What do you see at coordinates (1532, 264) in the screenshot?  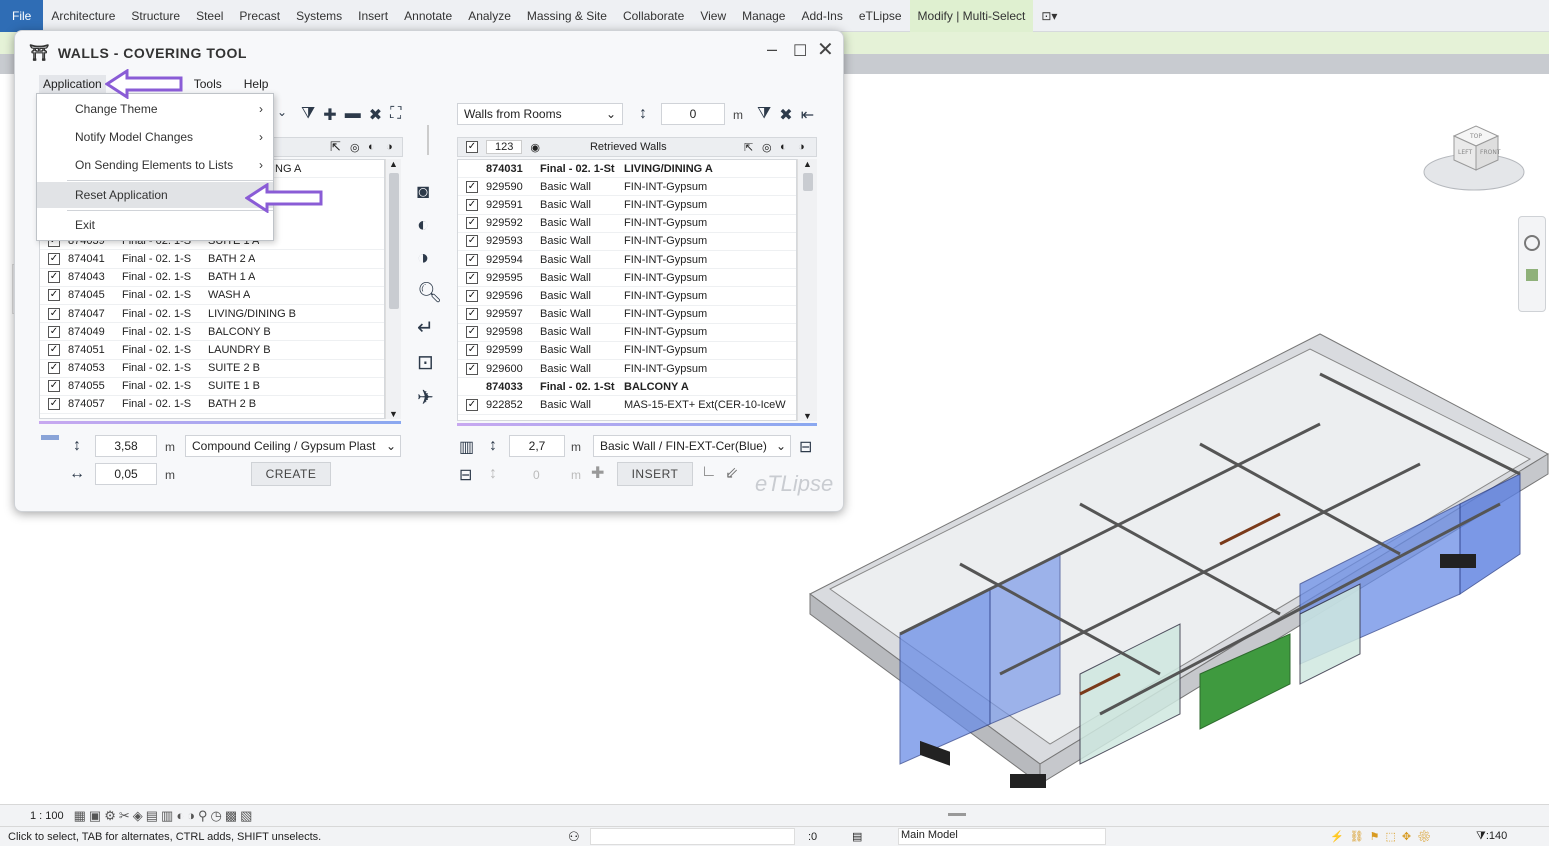 I see `navigation-bar` at bounding box center [1532, 264].